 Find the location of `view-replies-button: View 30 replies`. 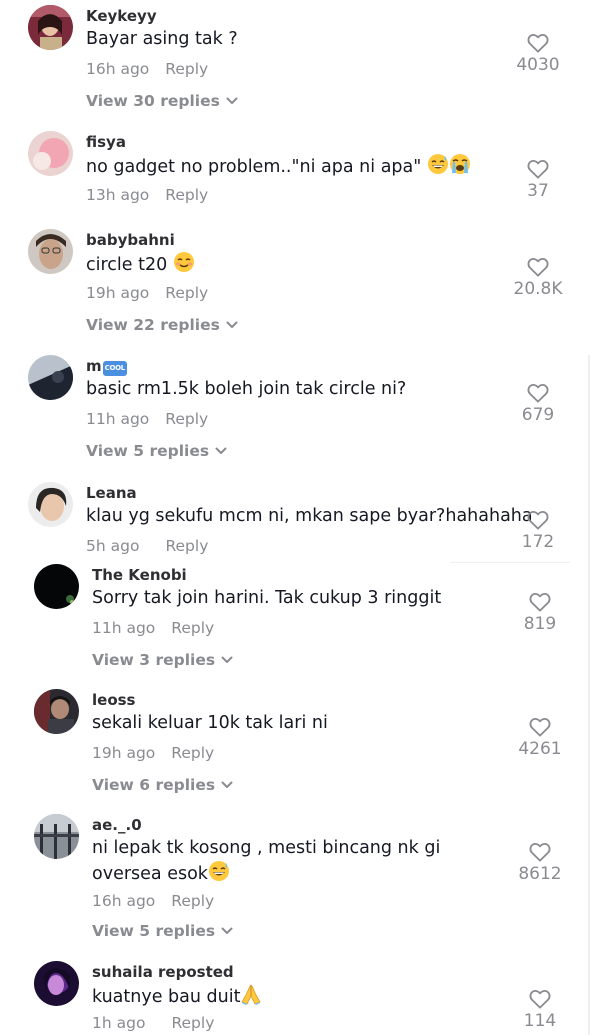

view-replies-button: View 30 replies is located at coordinates (162, 100).